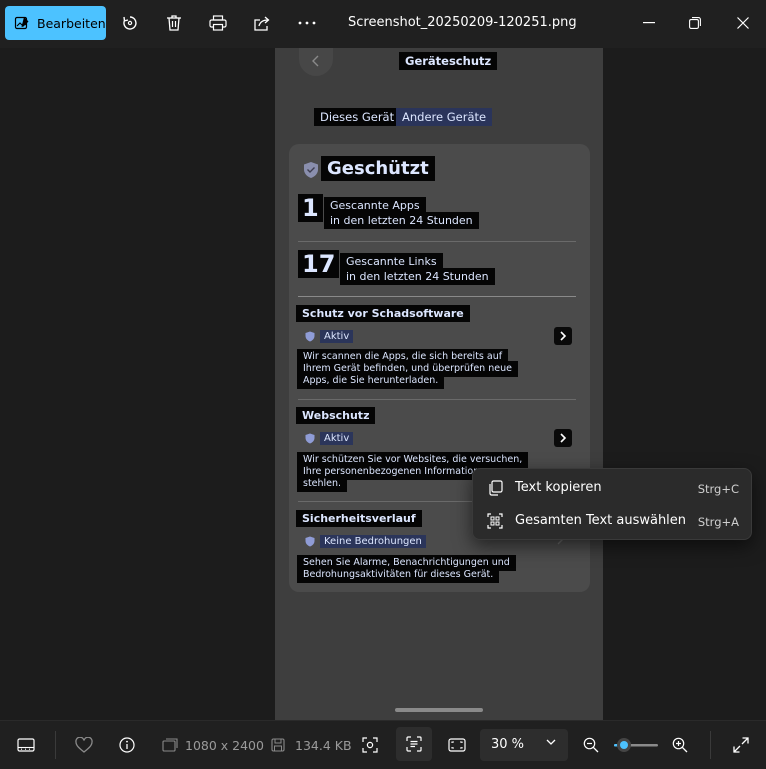  I want to click on share-icon, so click(262, 23).